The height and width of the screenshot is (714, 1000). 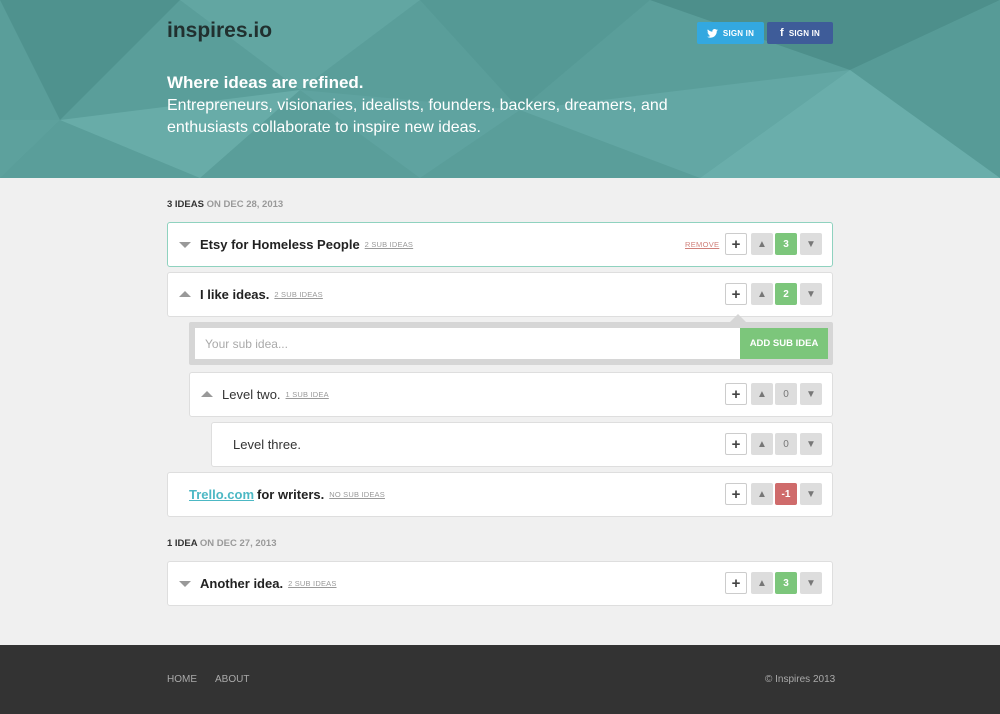 I want to click on idea-row: I like ideas. 2 SUB IDEAS + ▲ 2 ▼, so click(x=500, y=294).